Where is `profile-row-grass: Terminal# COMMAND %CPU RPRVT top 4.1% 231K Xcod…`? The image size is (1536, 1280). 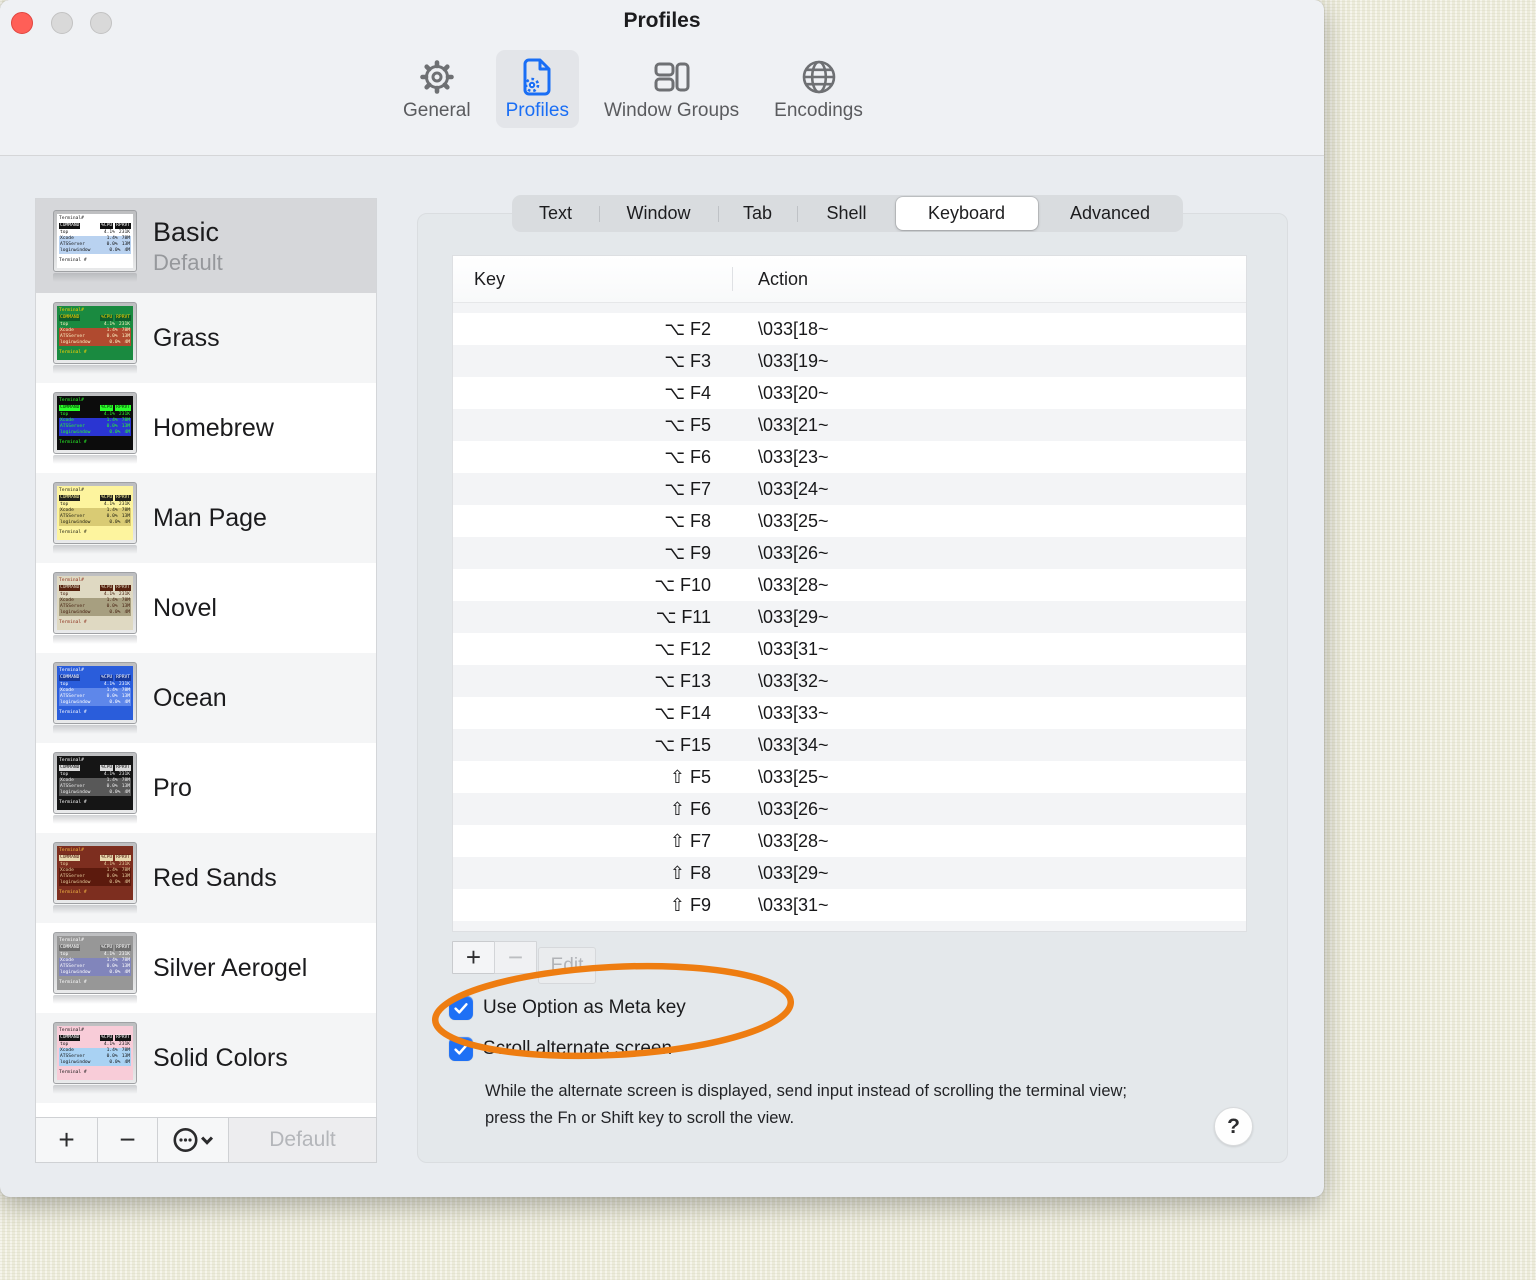
profile-row-grass: Terminal# COMMAND %CPU RPRVT top 4.1% 231K Xcod… is located at coordinates (206, 338).